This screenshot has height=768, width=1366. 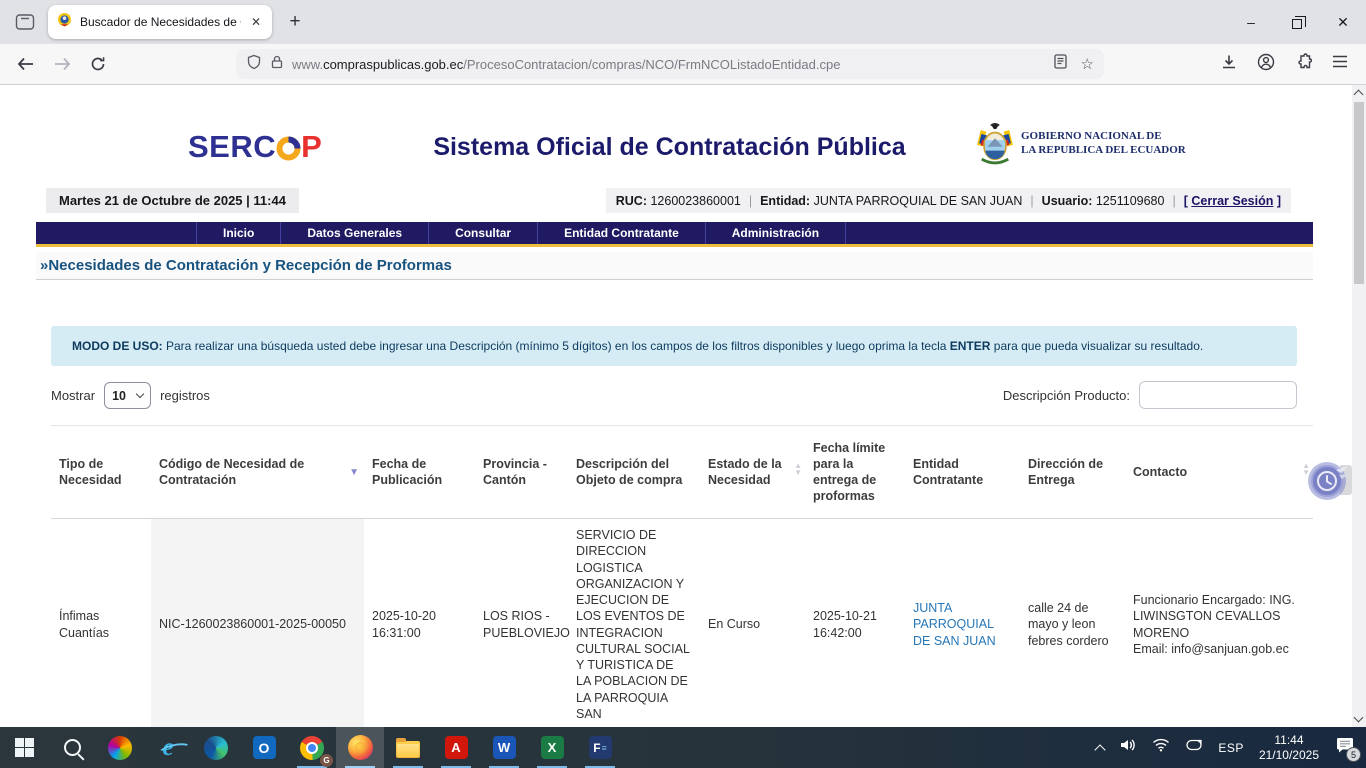 What do you see at coordinates (101, 622) in the screenshot?
I see `cell-tipo: Ínfimas Cuantías` at bounding box center [101, 622].